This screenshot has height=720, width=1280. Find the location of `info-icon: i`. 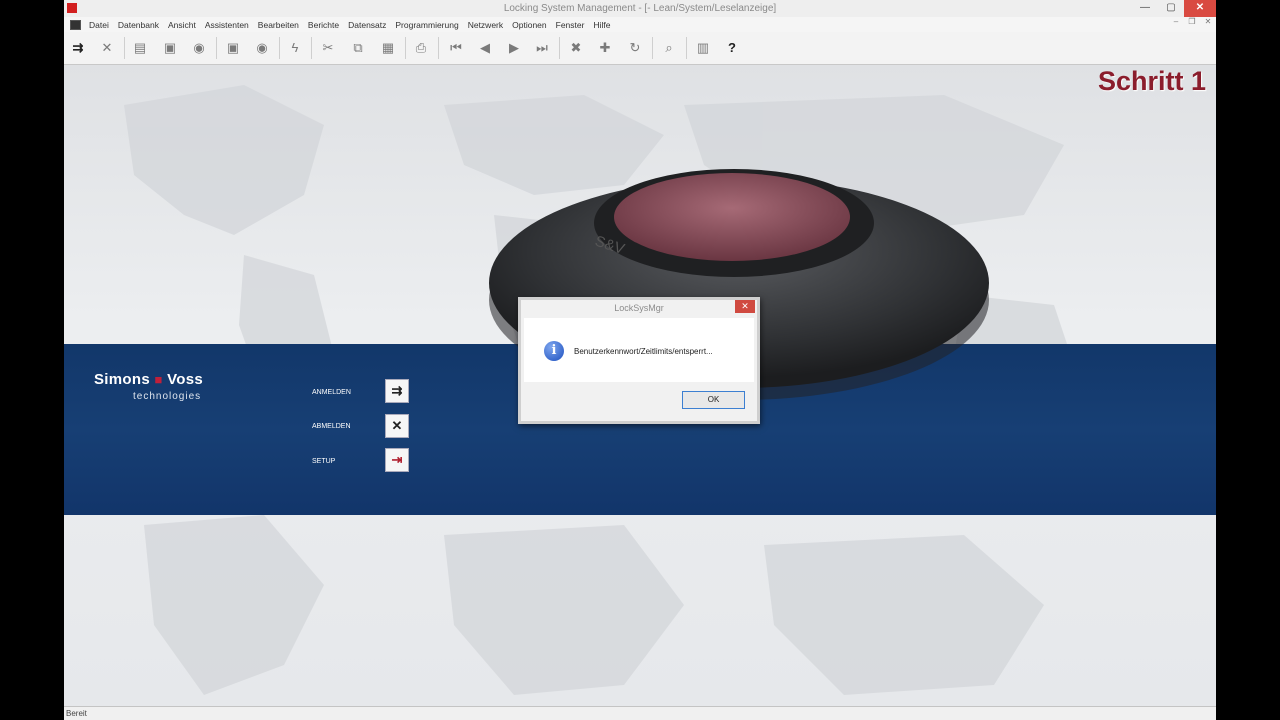

info-icon: i is located at coordinates (554, 351).